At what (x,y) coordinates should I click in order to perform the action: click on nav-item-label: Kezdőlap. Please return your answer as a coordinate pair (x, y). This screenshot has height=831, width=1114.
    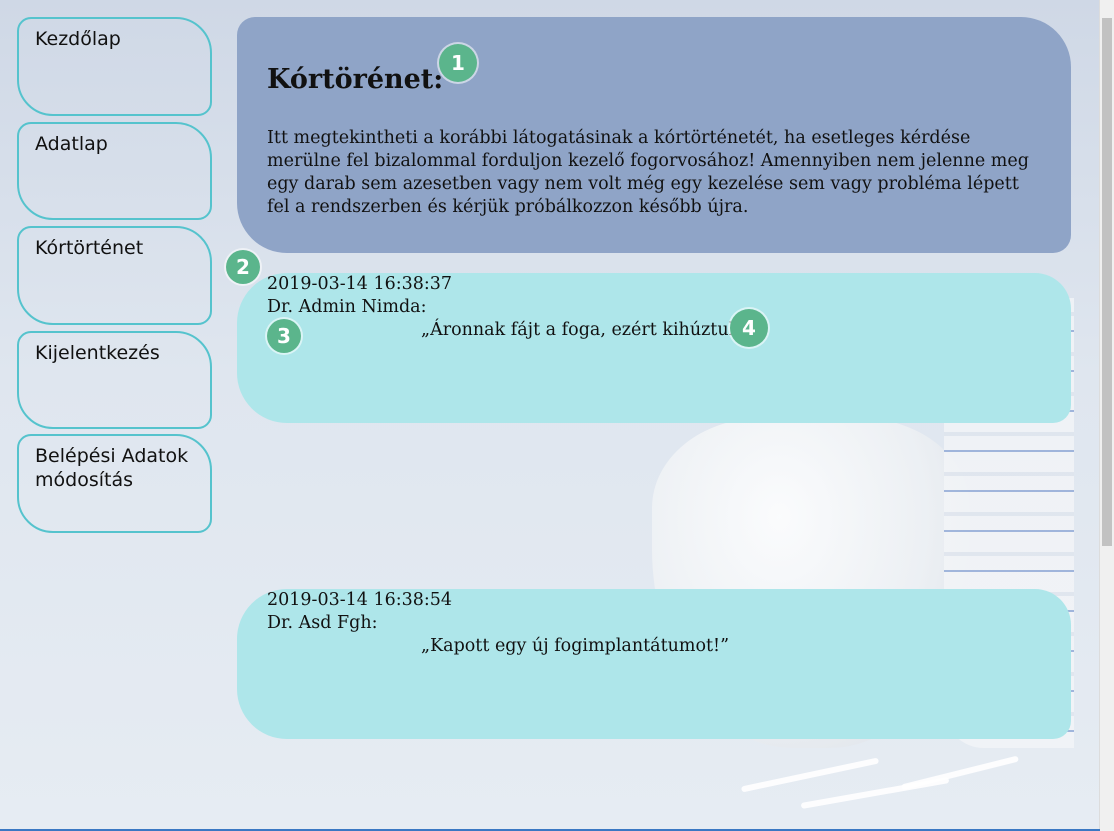
    Looking at the image, I should click on (78, 39).